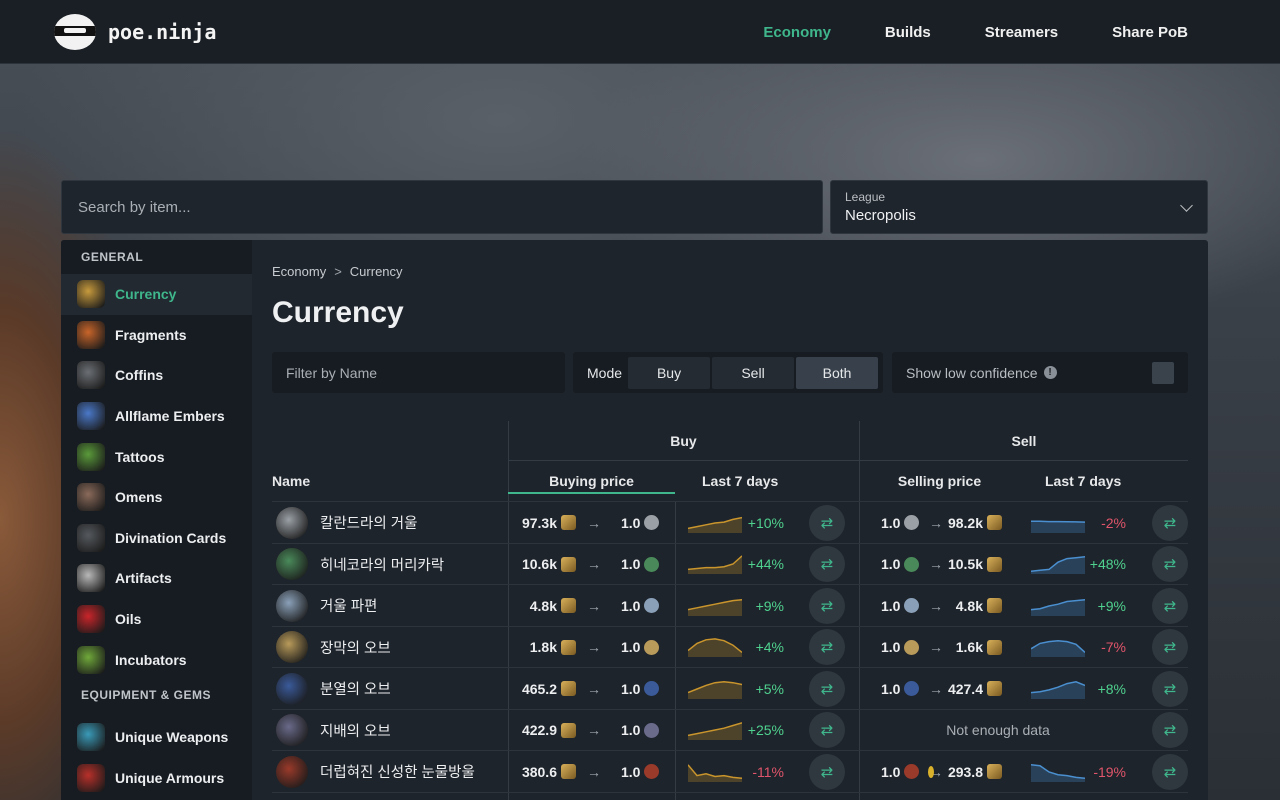  Describe the element at coordinates (156, 778) in the screenshot. I see `sidebar-item-unique-armours: Unique Armours` at that location.